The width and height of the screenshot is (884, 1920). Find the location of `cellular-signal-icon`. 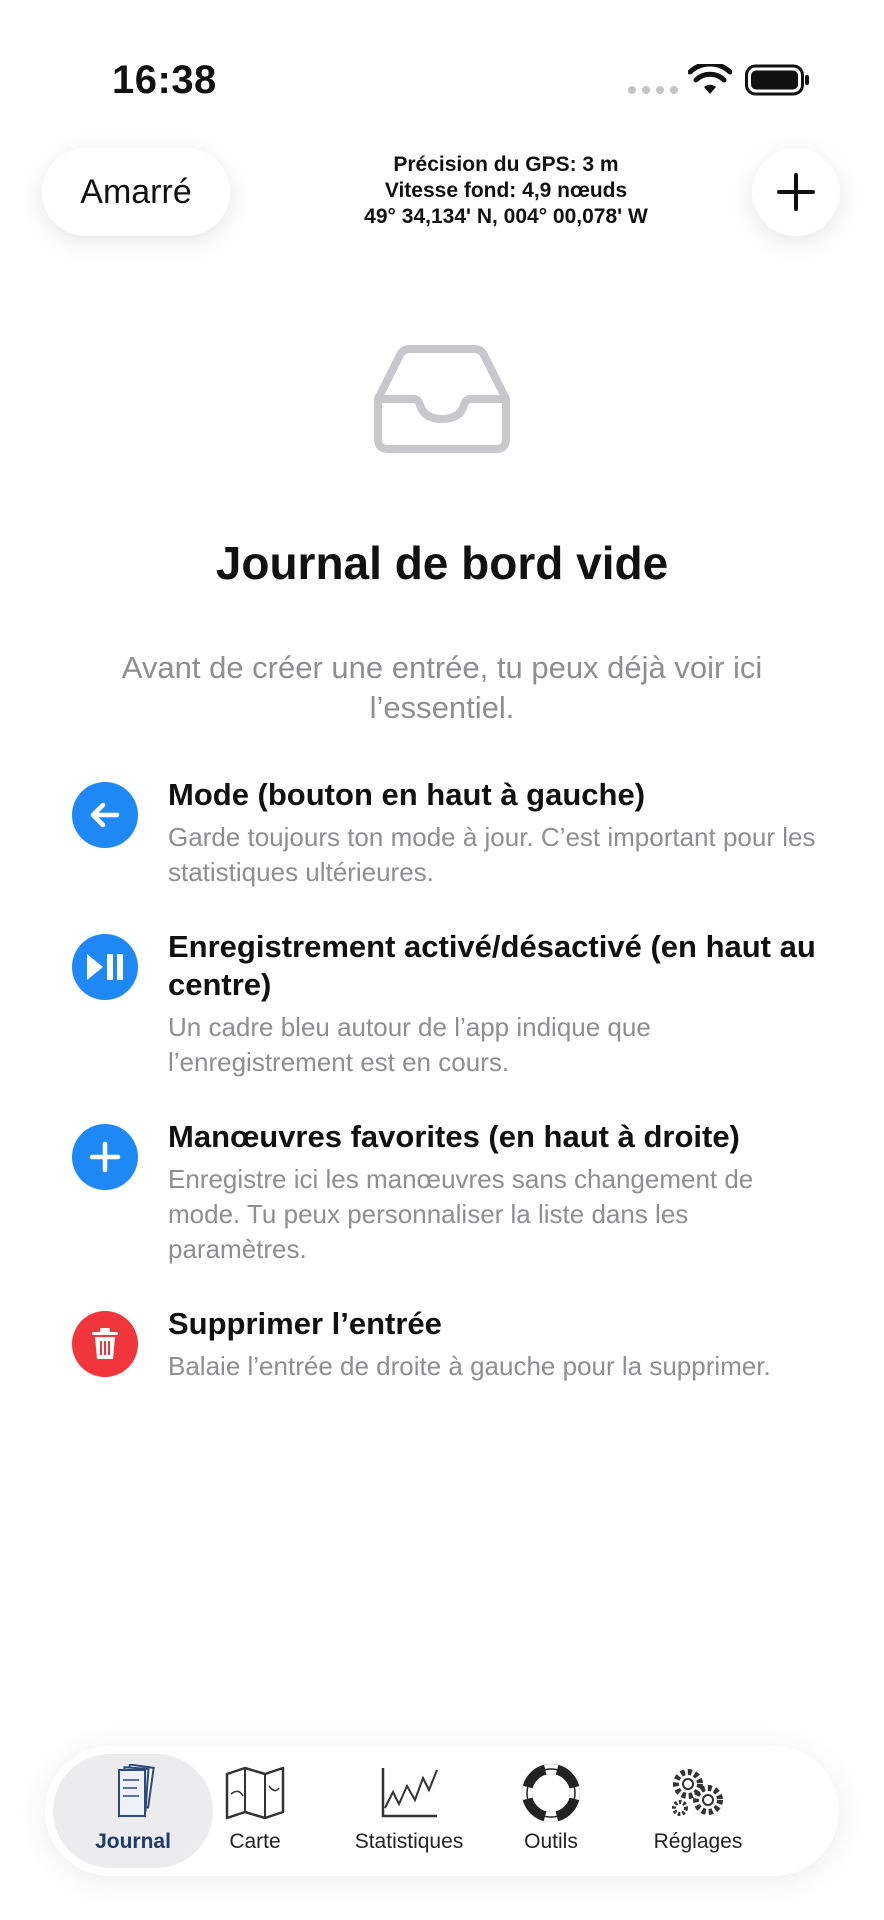

cellular-signal-icon is located at coordinates (653, 90).